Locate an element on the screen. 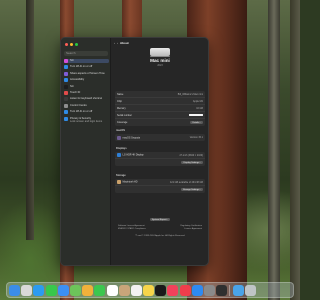  info-row: Serial number is located at coordinates (160, 115).